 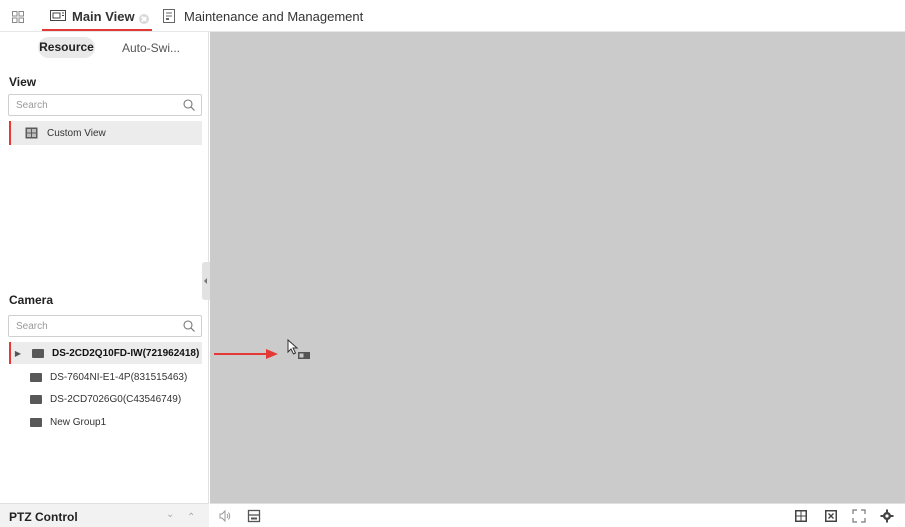 I want to click on gear-icon, so click(x=887, y=516).